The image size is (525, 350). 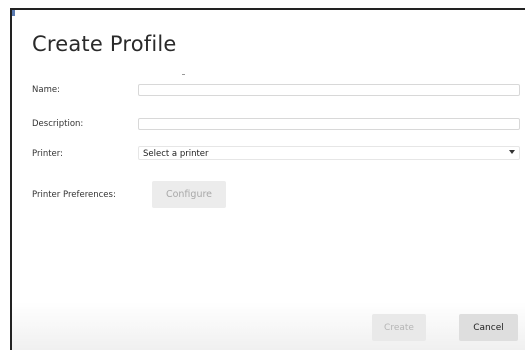 I want to click on description-label: Description:, so click(x=58, y=124).